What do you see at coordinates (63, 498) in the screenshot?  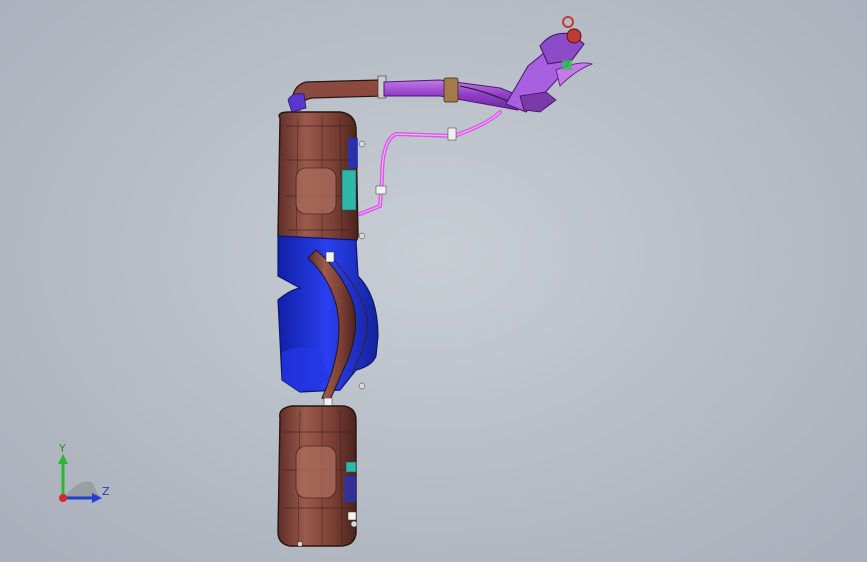 I see `x-axis-point` at bounding box center [63, 498].